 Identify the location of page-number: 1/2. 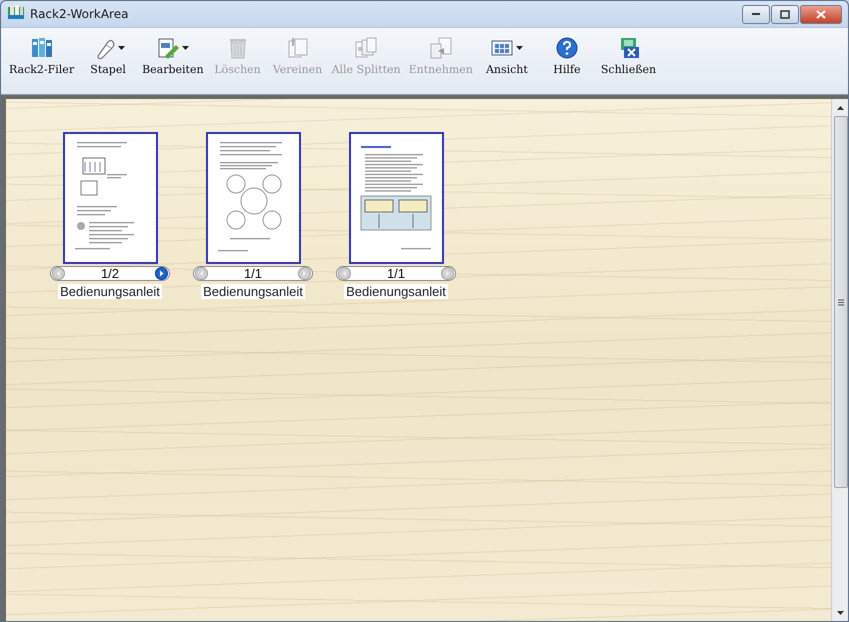
(110, 273).